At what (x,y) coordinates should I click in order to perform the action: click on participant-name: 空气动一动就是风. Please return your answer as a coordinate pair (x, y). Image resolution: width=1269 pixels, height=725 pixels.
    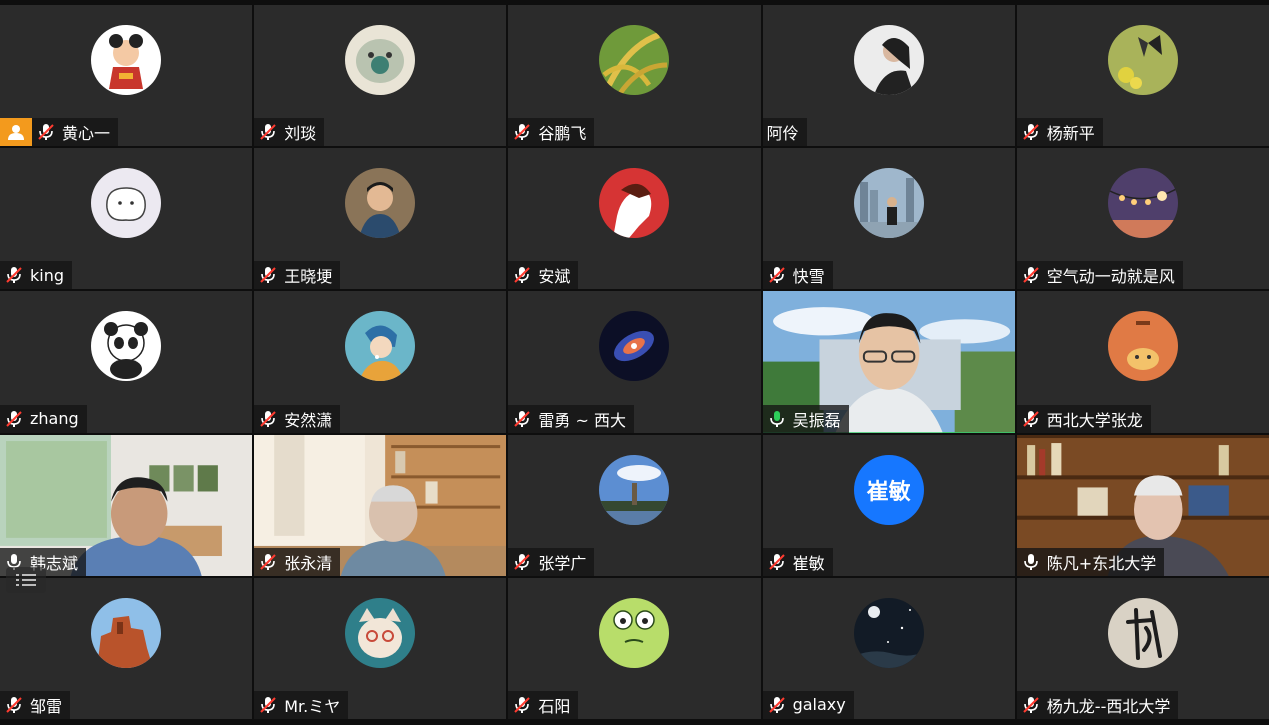
    Looking at the image, I should click on (1110, 277).